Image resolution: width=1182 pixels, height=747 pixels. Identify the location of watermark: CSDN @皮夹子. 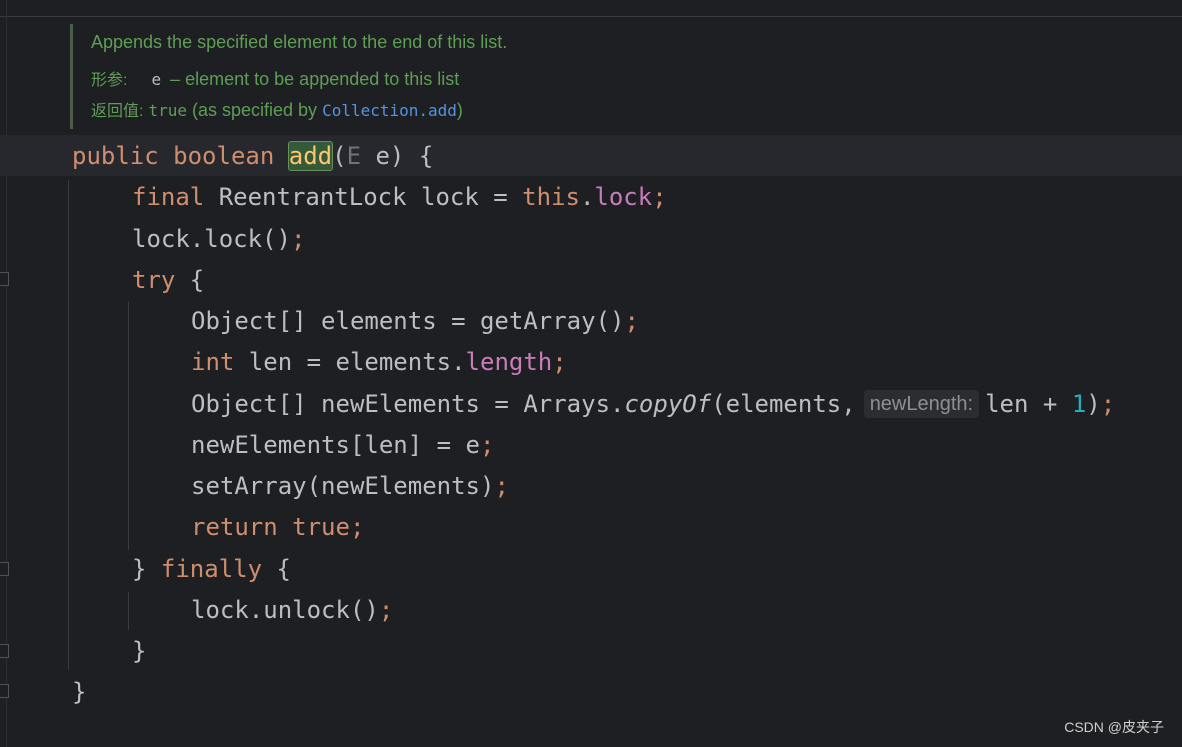
(1114, 727).